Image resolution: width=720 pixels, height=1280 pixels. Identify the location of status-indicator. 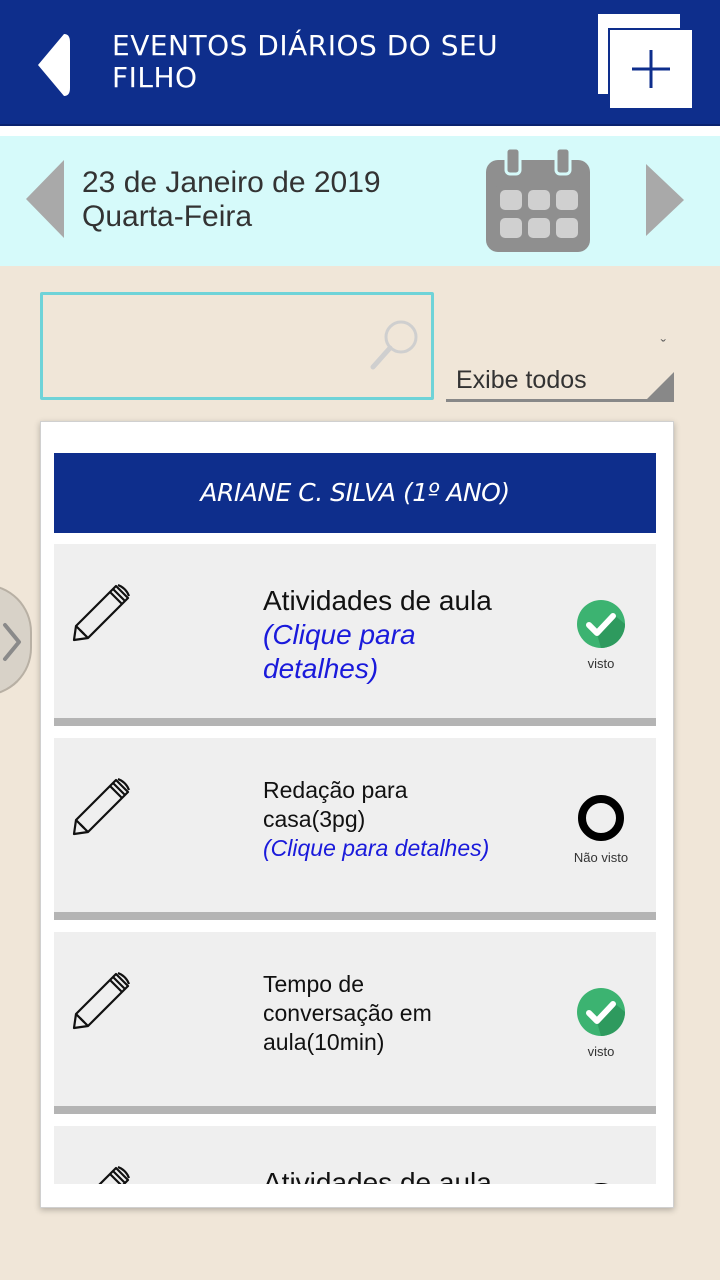
(601, 1183).